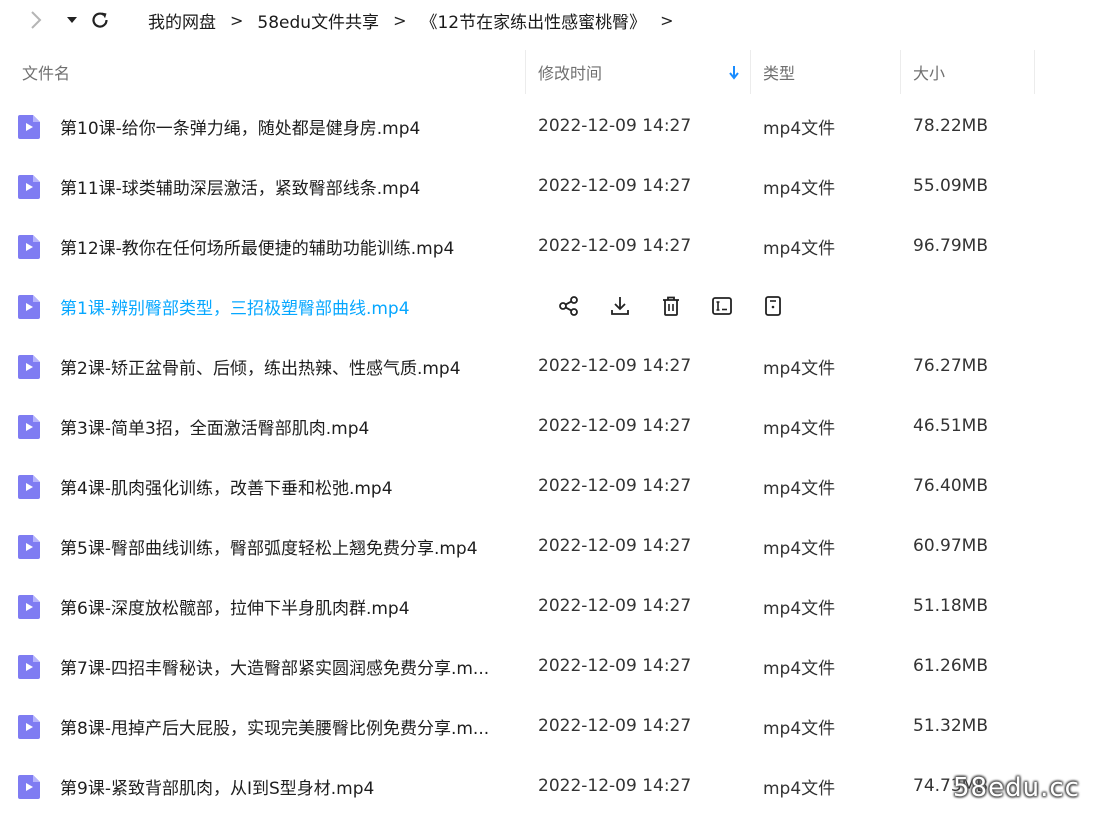  I want to click on top-navigation: 我的网盘 > 58edu文件共享 > 《12节在家练出性感蜜桃臀》 >, so click(550, 21).